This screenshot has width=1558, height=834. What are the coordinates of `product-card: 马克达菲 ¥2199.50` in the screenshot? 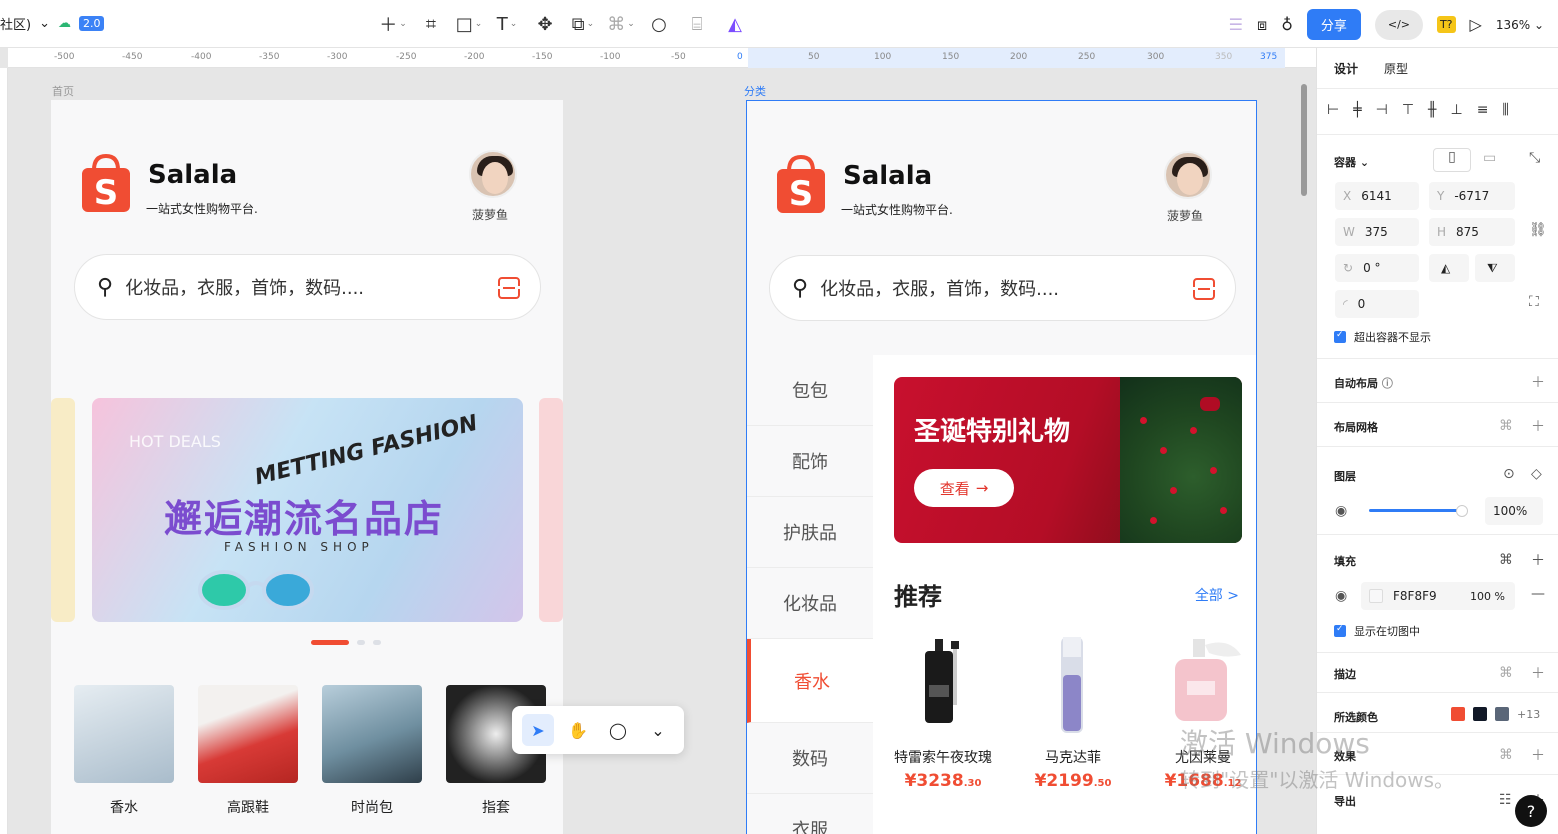 It's located at (1073, 713).